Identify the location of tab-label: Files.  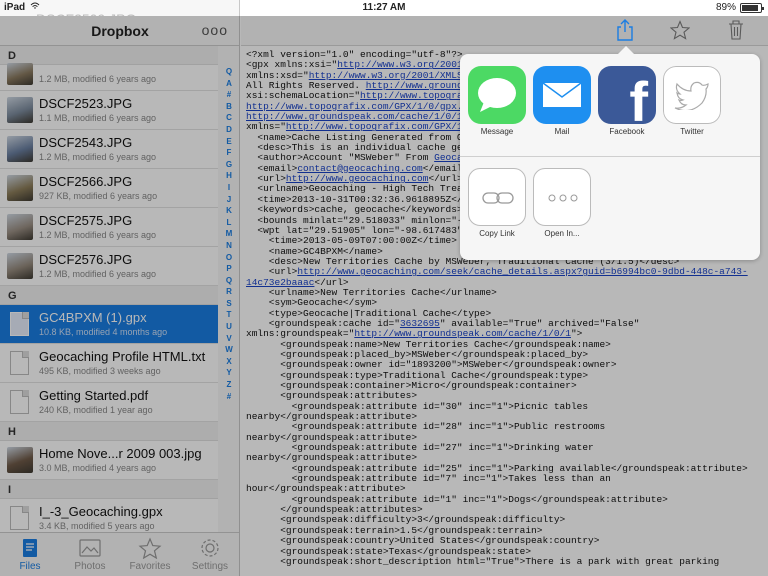
(30, 566).